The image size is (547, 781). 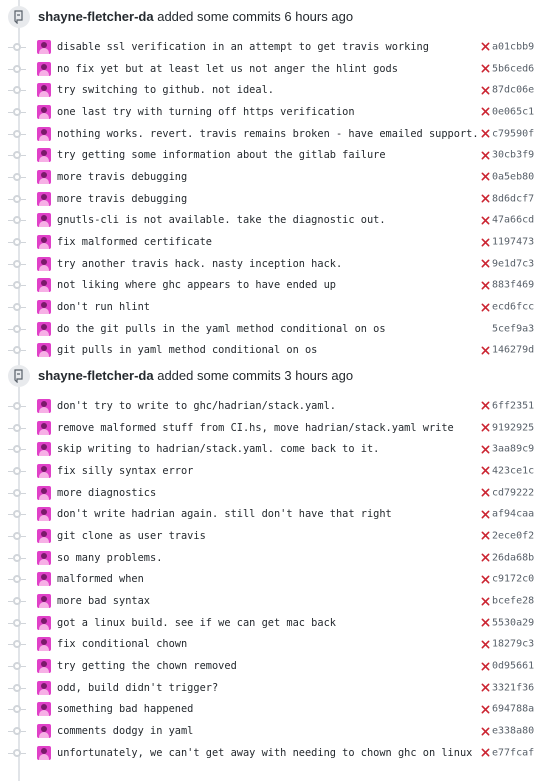 What do you see at coordinates (513, 220) in the screenshot?
I see `commit-sha-link: 47a66cd` at bounding box center [513, 220].